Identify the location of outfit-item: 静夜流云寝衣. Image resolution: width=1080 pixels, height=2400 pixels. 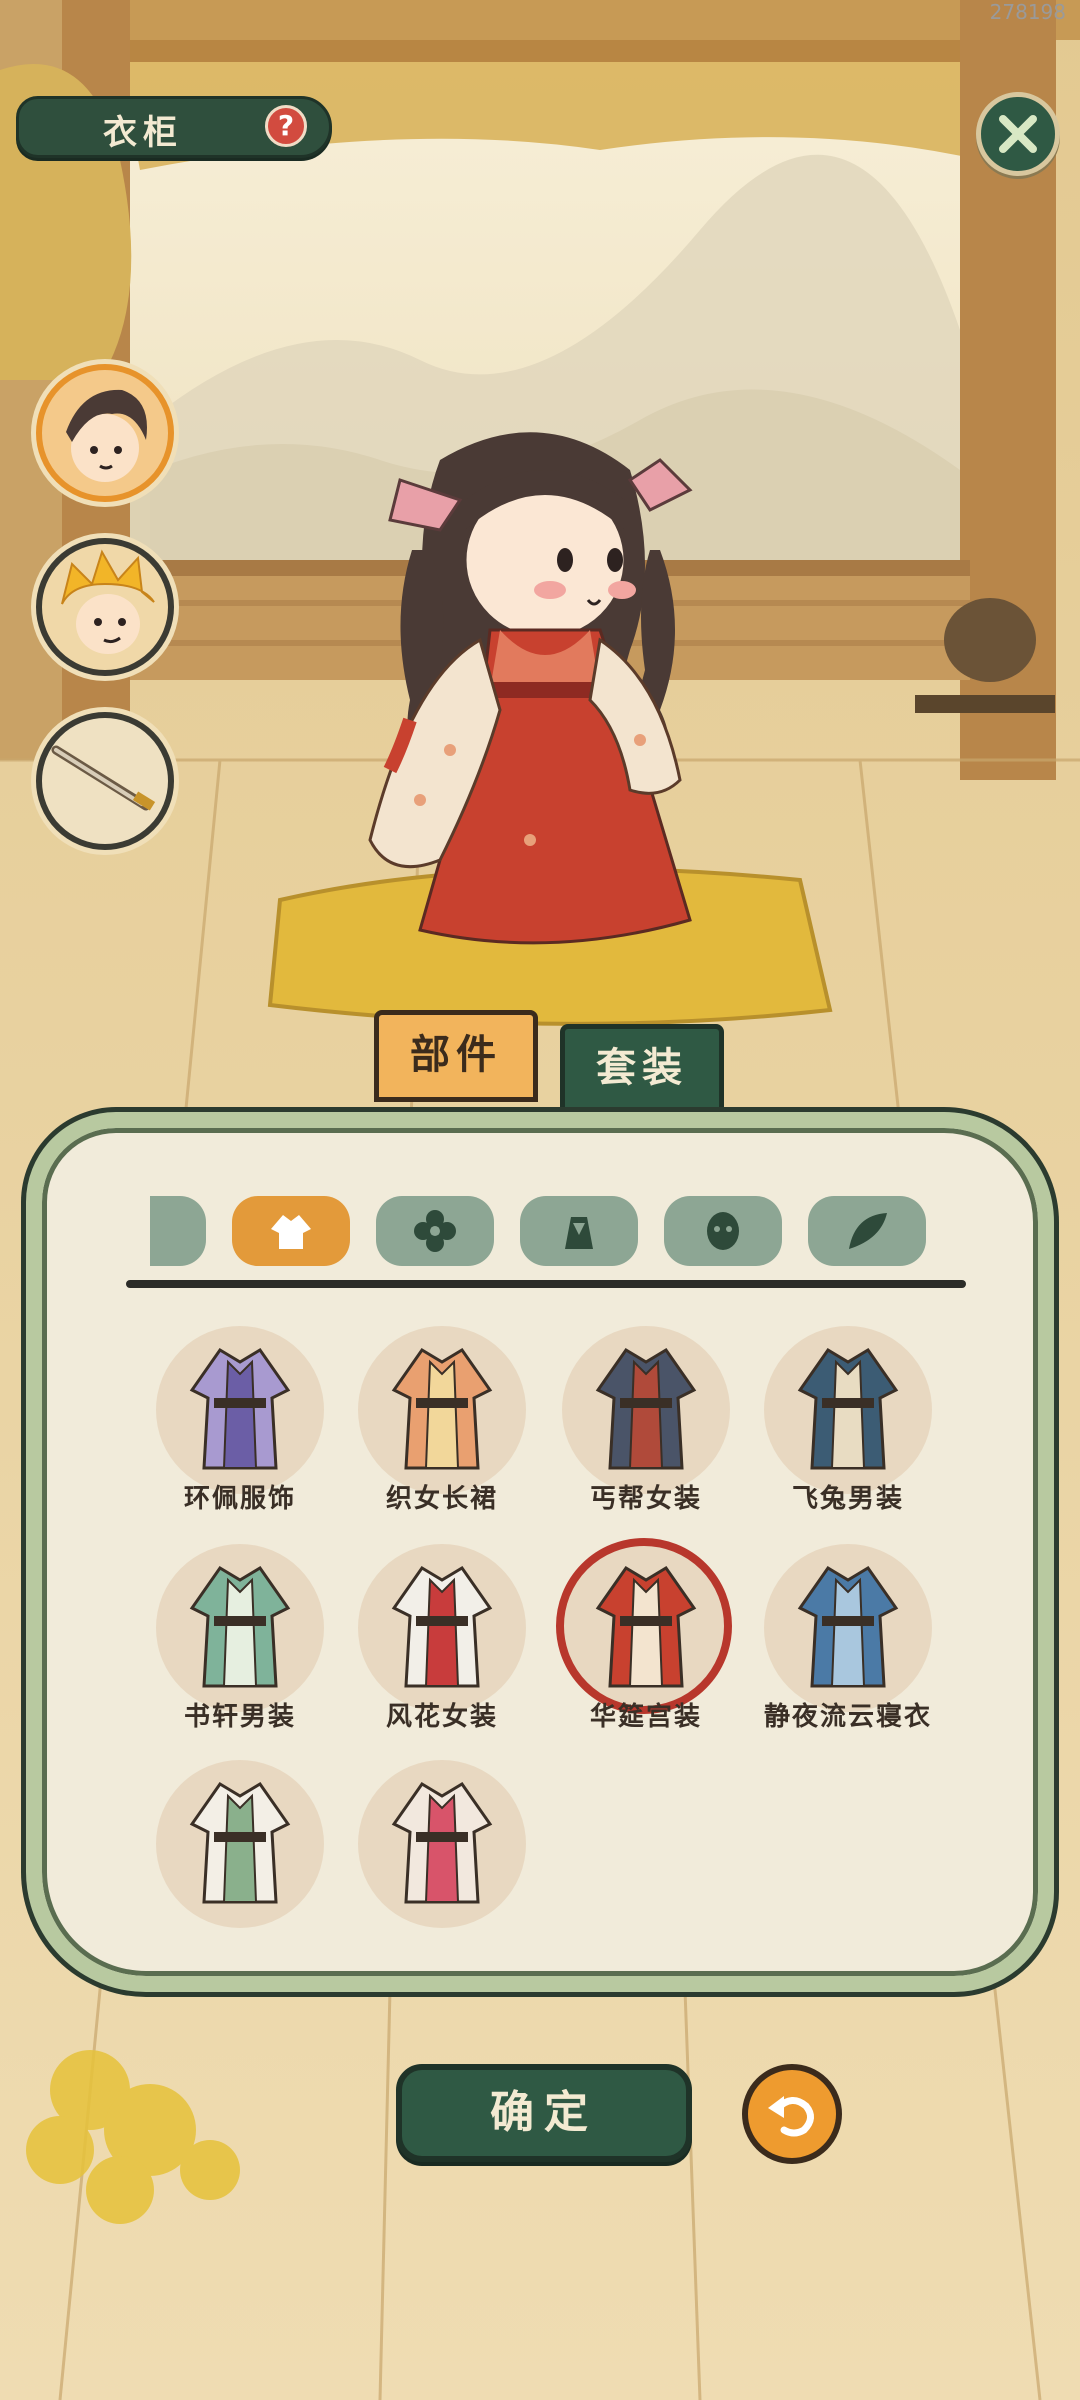
(848, 1644).